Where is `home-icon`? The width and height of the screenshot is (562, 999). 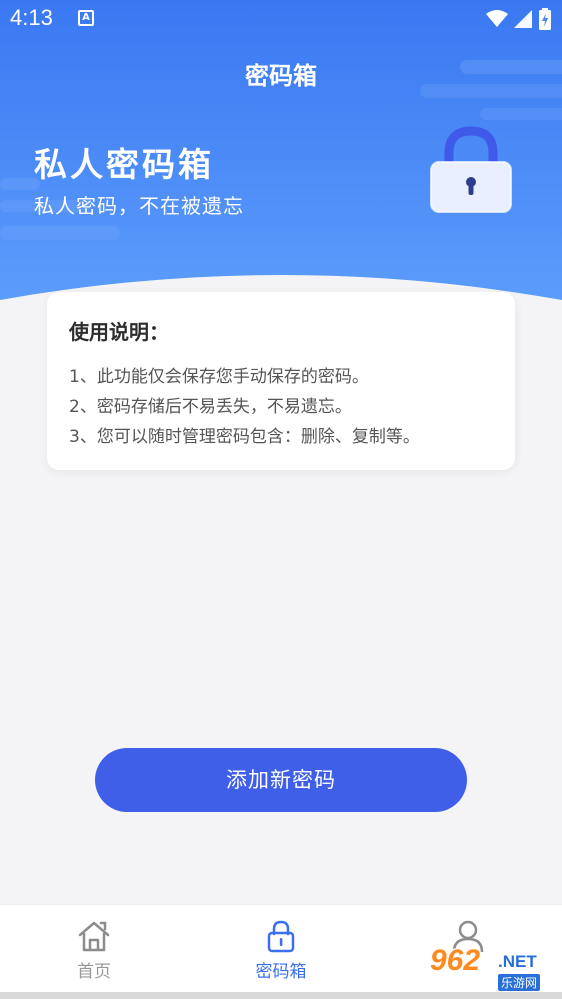 home-icon is located at coordinates (94, 936).